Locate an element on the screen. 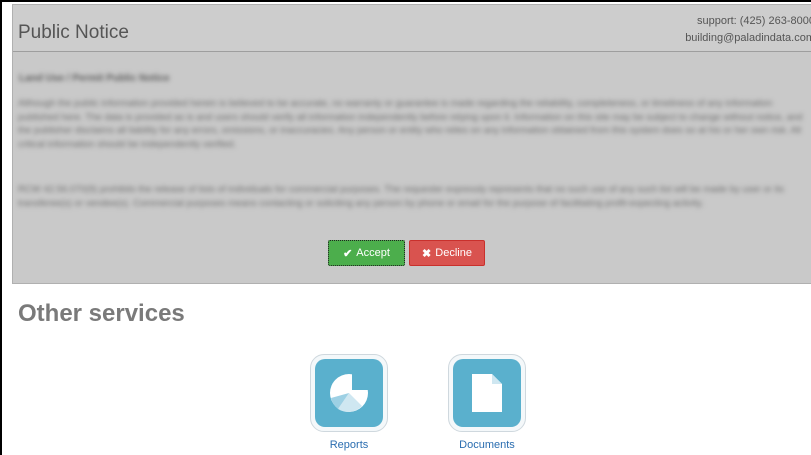 This screenshot has width=811, height=455. documents-link: Documents is located at coordinates (487, 445).